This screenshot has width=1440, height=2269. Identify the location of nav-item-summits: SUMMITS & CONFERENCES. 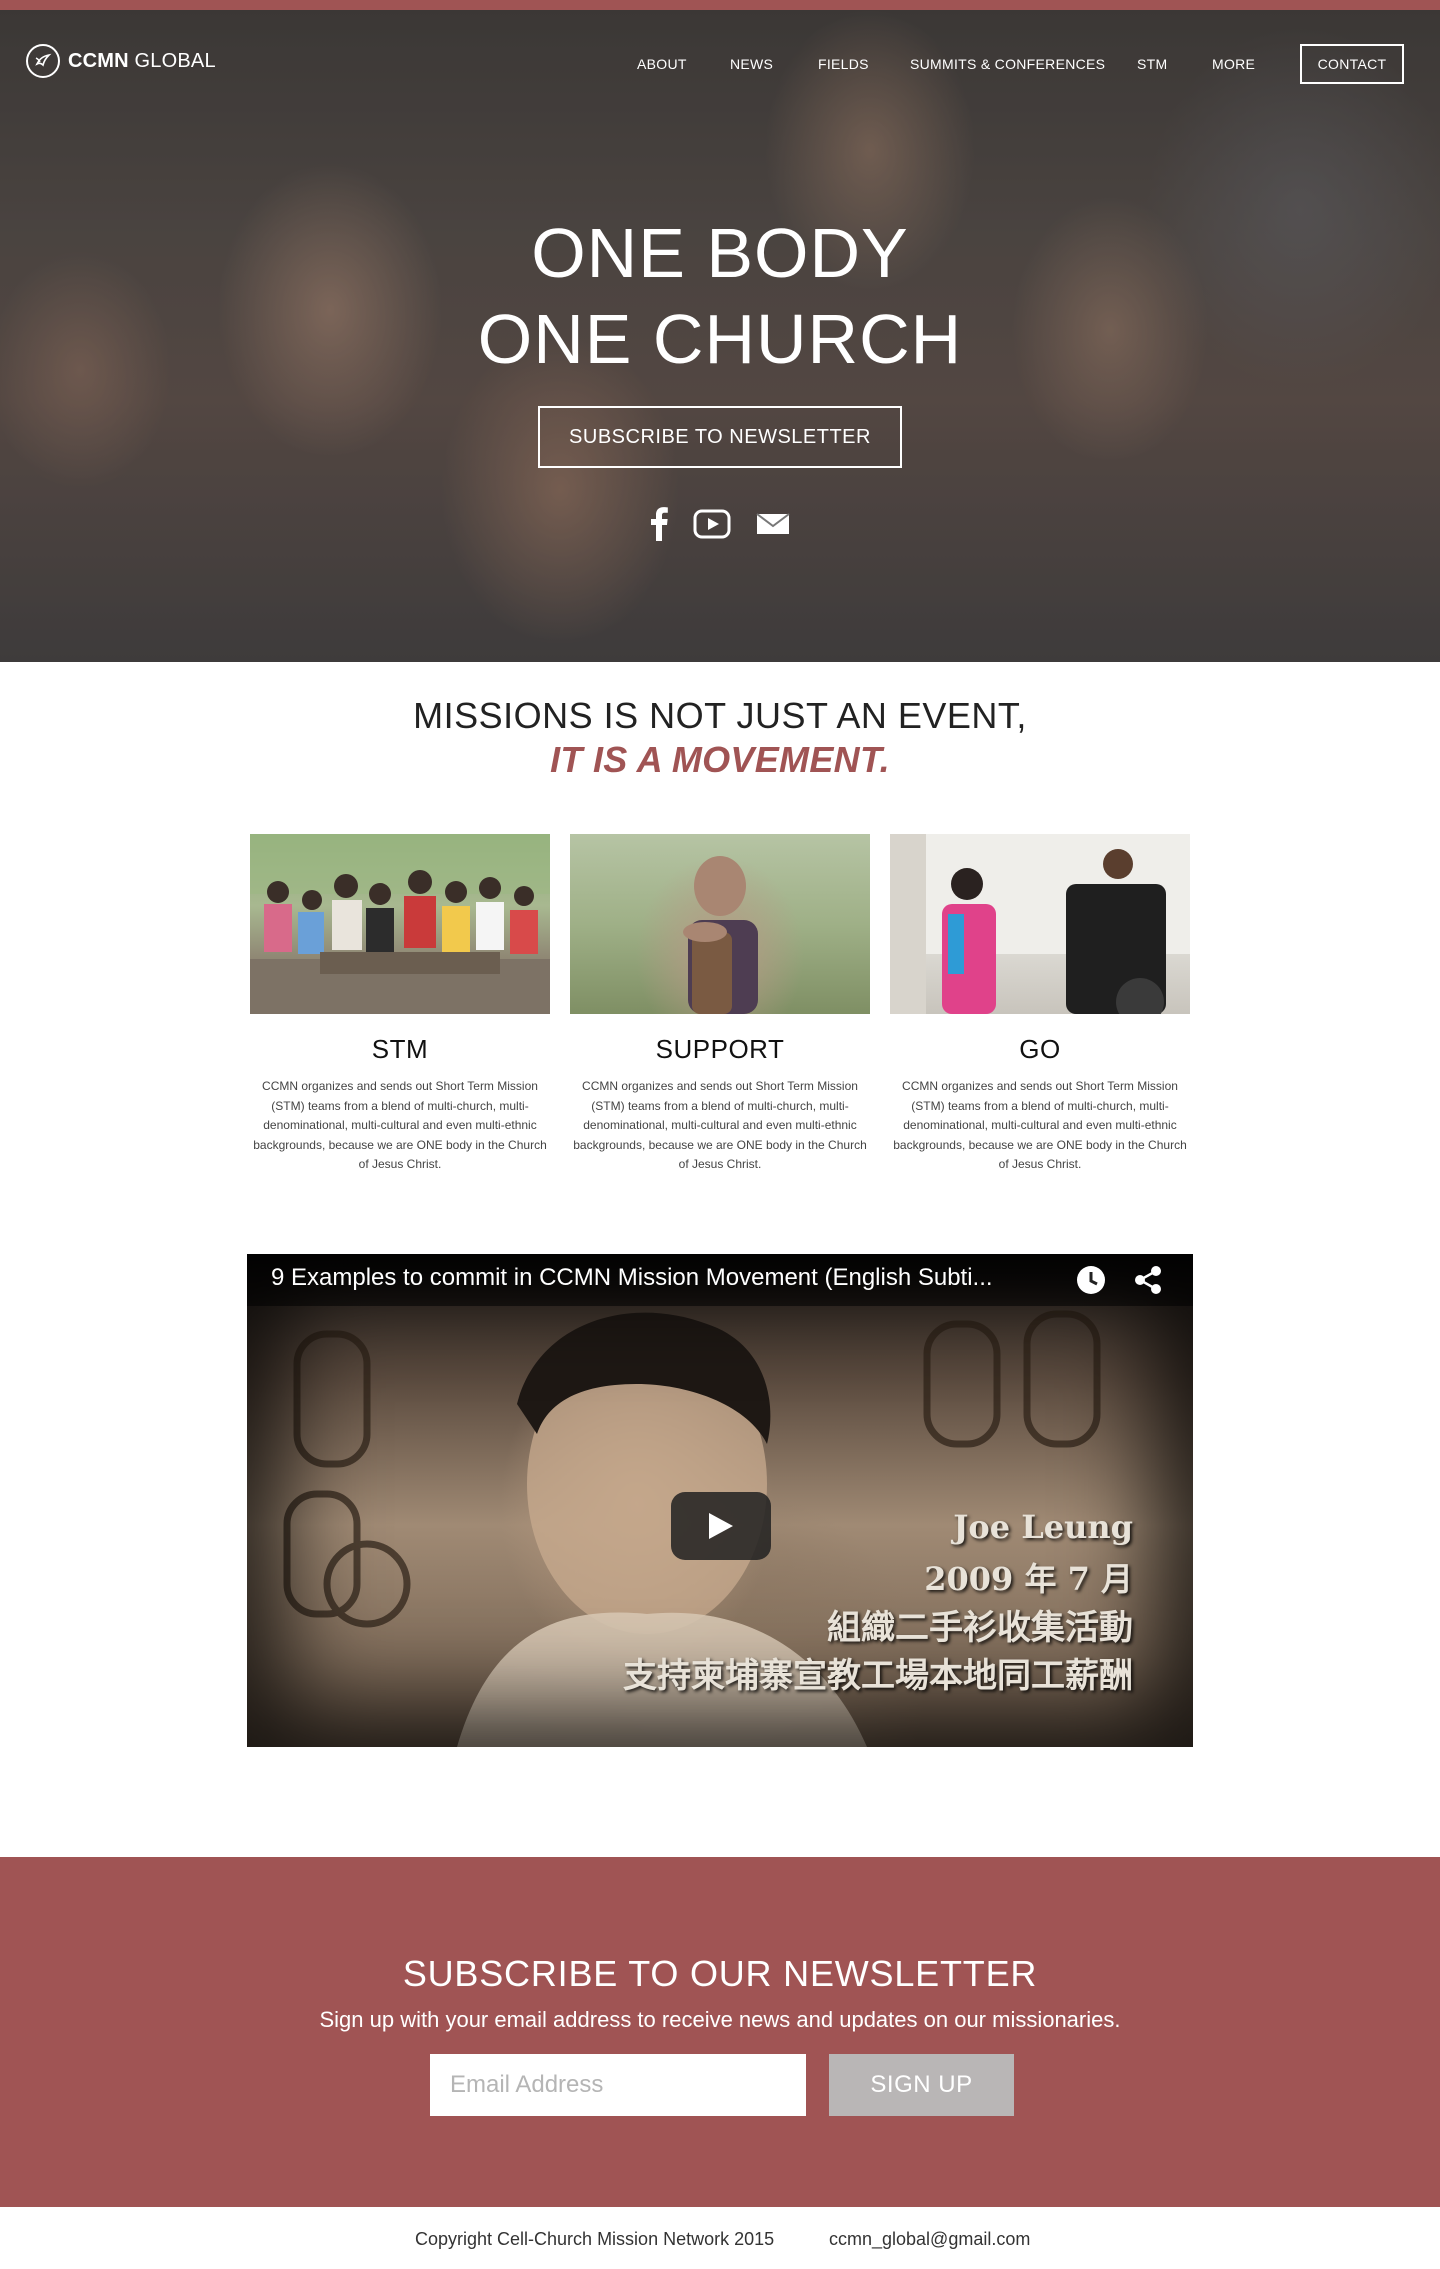
(1007, 64).